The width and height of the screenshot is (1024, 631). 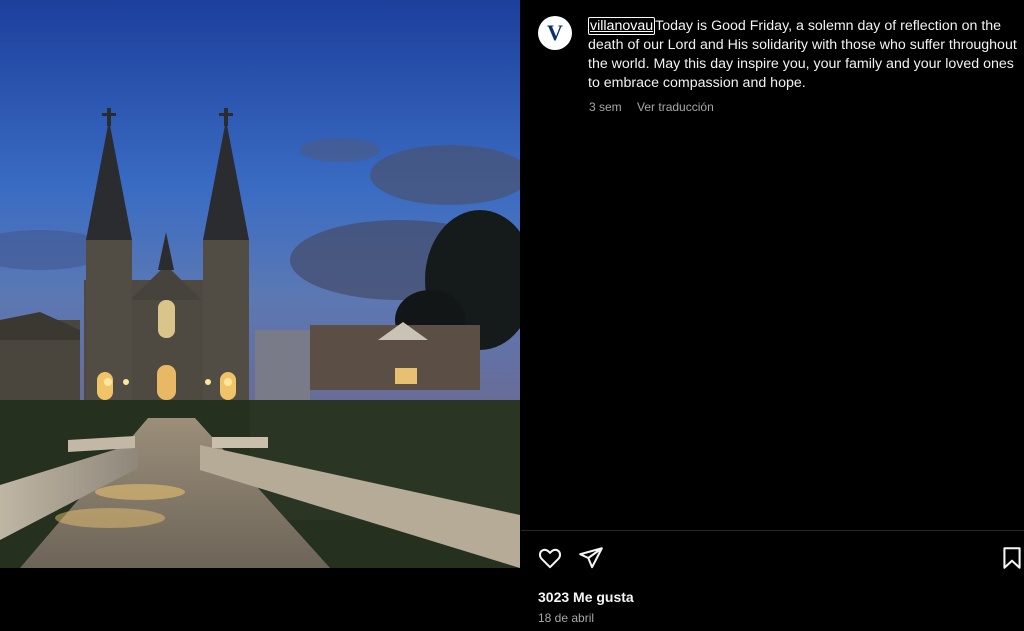 I want to click on save-button, so click(x=1011, y=559).